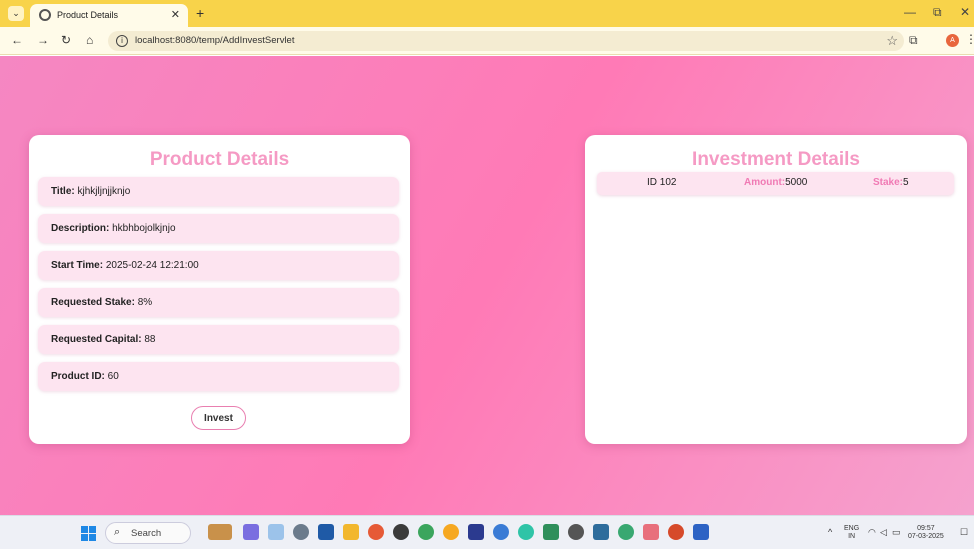  What do you see at coordinates (218, 302) in the screenshot?
I see `detail-row-requested-stake: Requested Stake: 8%` at bounding box center [218, 302].